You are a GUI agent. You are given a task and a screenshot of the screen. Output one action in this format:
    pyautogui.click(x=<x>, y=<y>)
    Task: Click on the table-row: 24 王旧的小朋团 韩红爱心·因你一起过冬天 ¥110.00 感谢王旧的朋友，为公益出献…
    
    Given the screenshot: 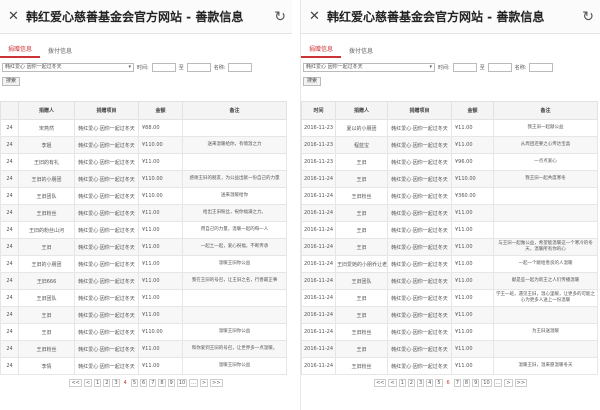 What is the action you would take?
    pyautogui.click(x=143, y=179)
    